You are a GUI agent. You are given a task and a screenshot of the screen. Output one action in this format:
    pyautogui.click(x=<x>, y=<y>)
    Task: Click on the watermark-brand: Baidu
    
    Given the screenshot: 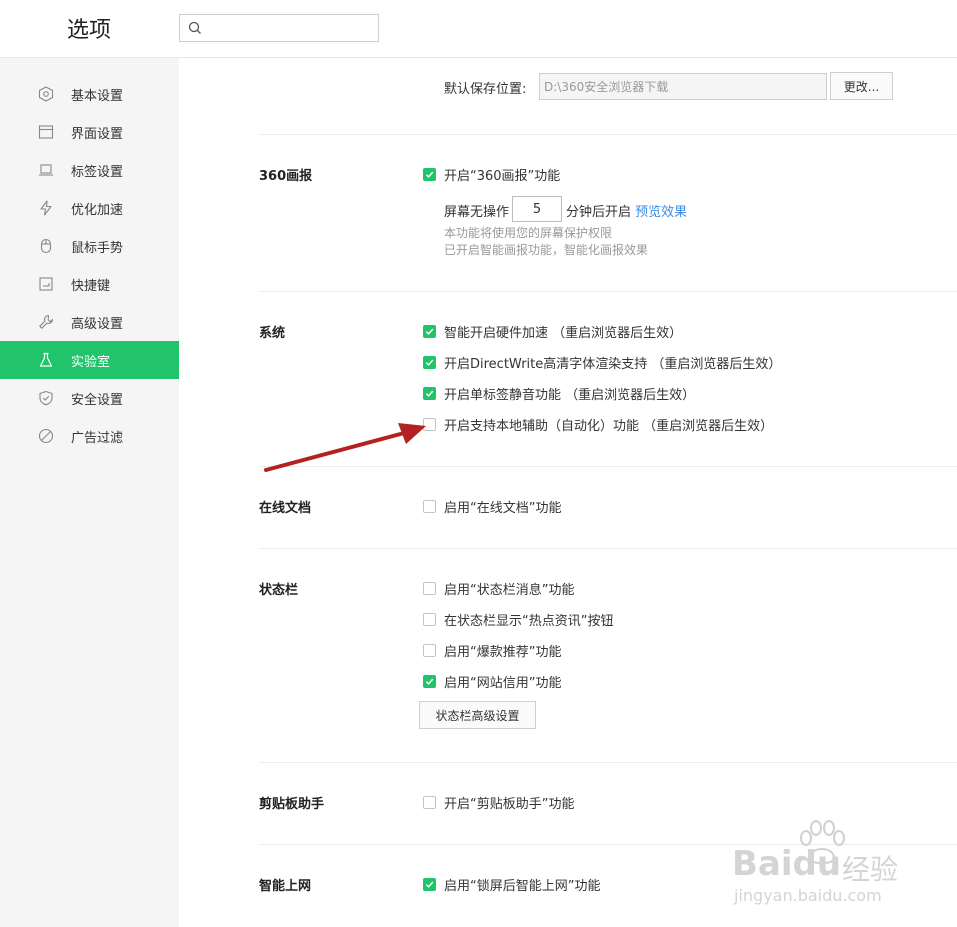 What is the action you would take?
    pyautogui.click(x=786, y=864)
    